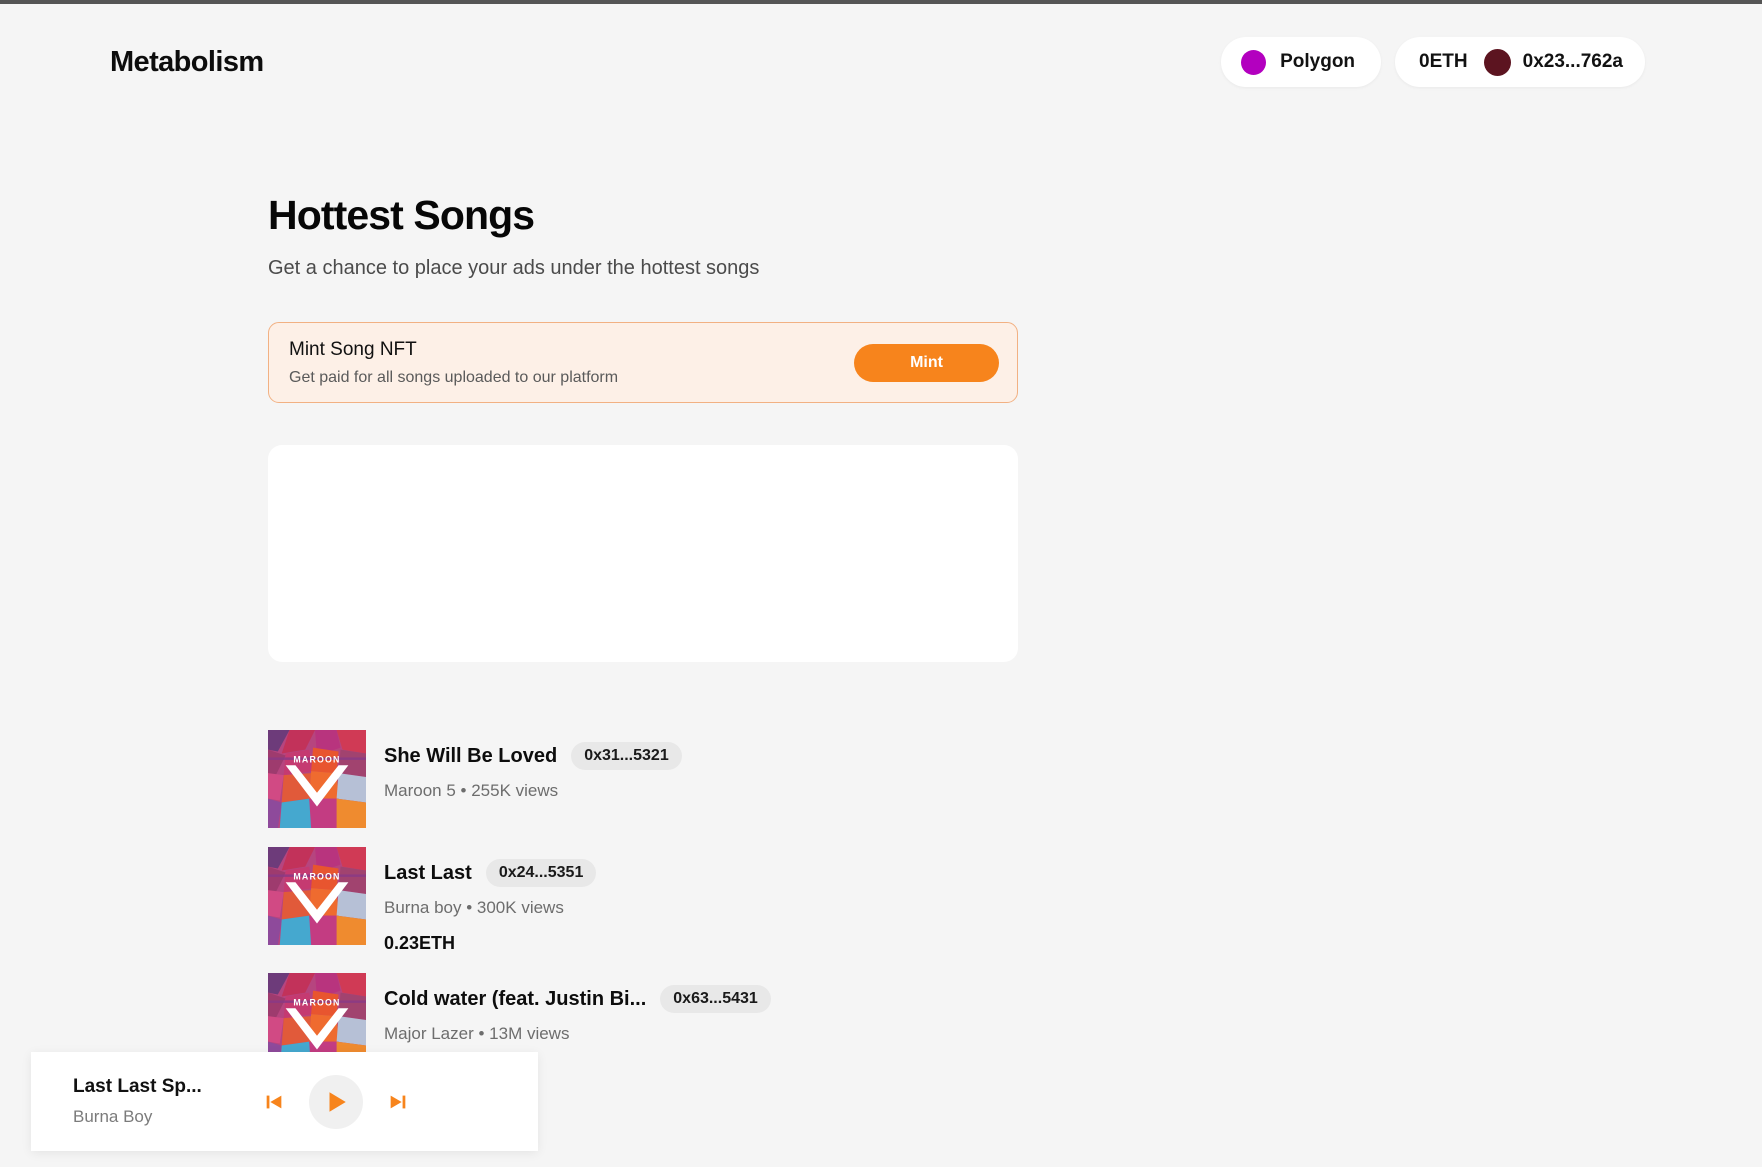  What do you see at coordinates (428, 872) in the screenshot?
I see `song-title: Last Last` at bounding box center [428, 872].